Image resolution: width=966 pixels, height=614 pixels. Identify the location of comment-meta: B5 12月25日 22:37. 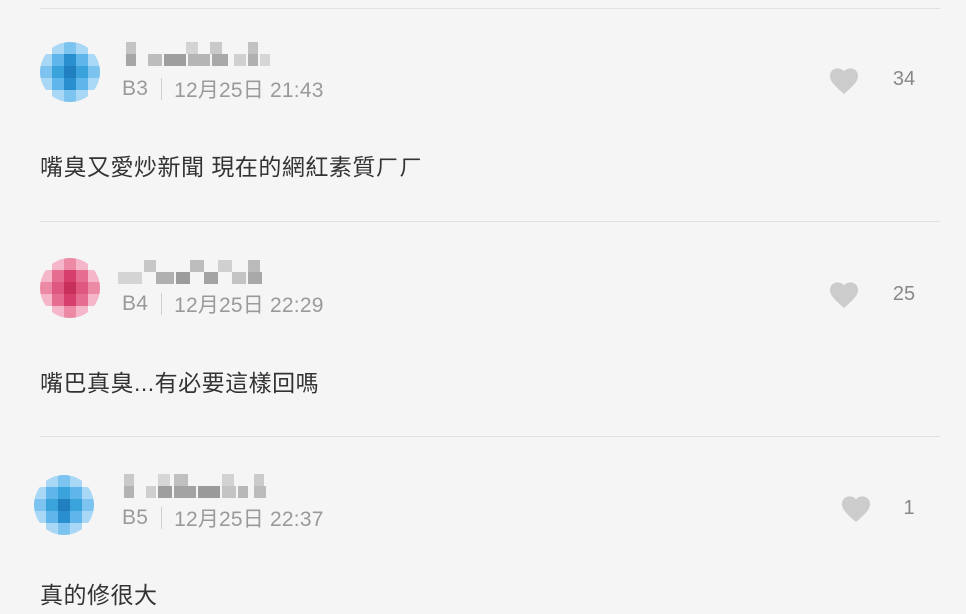
(223, 518).